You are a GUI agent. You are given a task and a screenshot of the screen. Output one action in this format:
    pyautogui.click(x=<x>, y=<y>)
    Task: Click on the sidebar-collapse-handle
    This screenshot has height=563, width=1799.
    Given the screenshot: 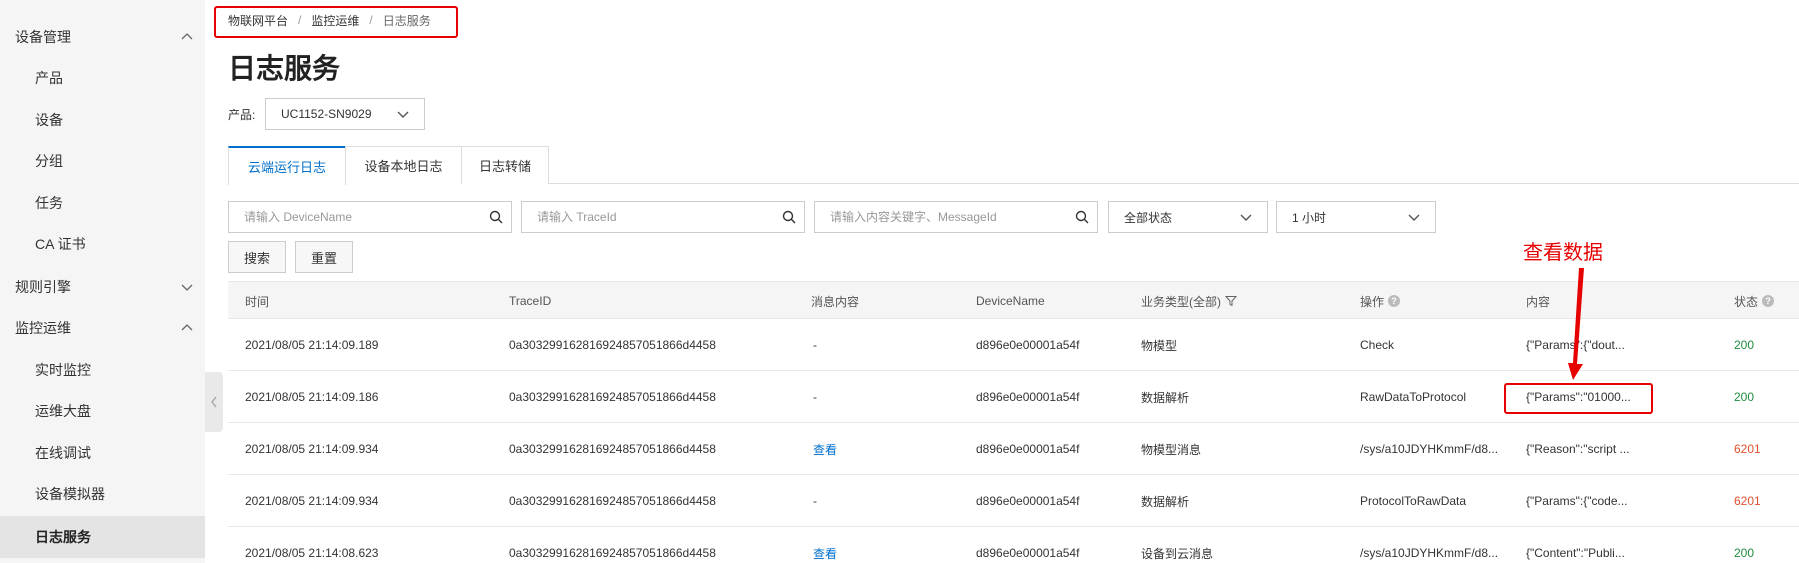 What is the action you would take?
    pyautogui.click(x=214, y=402)
    